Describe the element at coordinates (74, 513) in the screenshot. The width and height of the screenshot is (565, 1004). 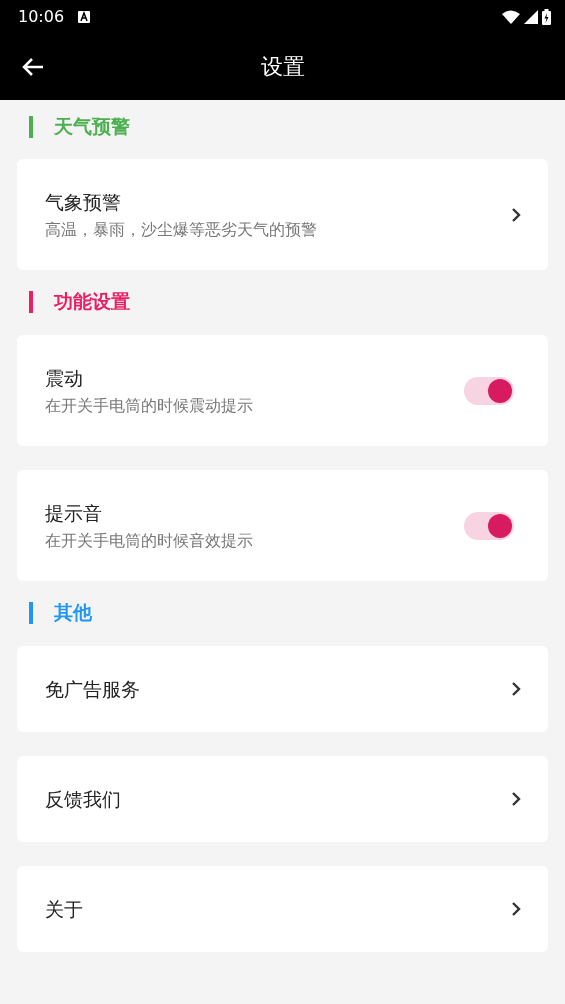
I see `item-title: 提示音` at that location.